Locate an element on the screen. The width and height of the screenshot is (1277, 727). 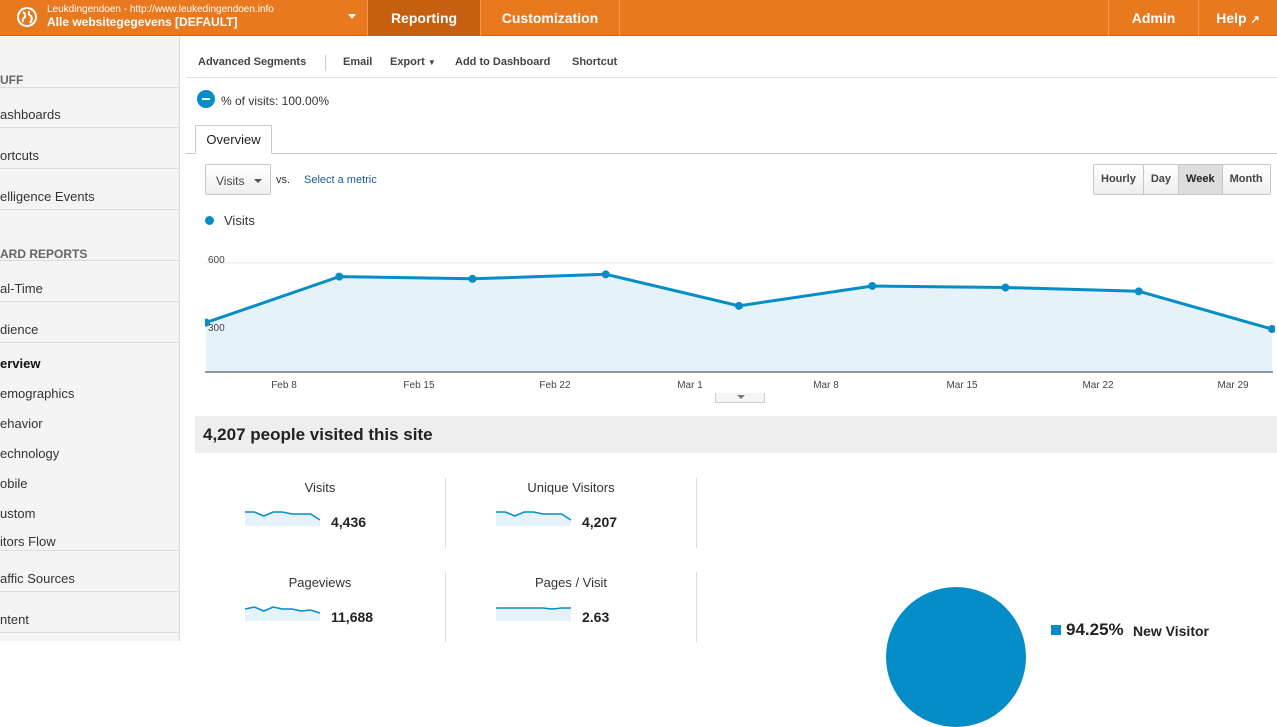
tab-overview: Overview is located at coordinates (233, 139).